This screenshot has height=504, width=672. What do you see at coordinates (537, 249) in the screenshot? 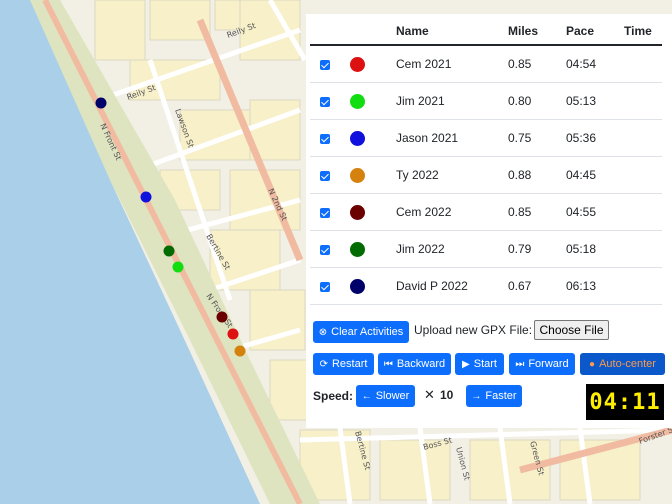
I see `activity-miles: 0.79` at bounding box center [537, 249].